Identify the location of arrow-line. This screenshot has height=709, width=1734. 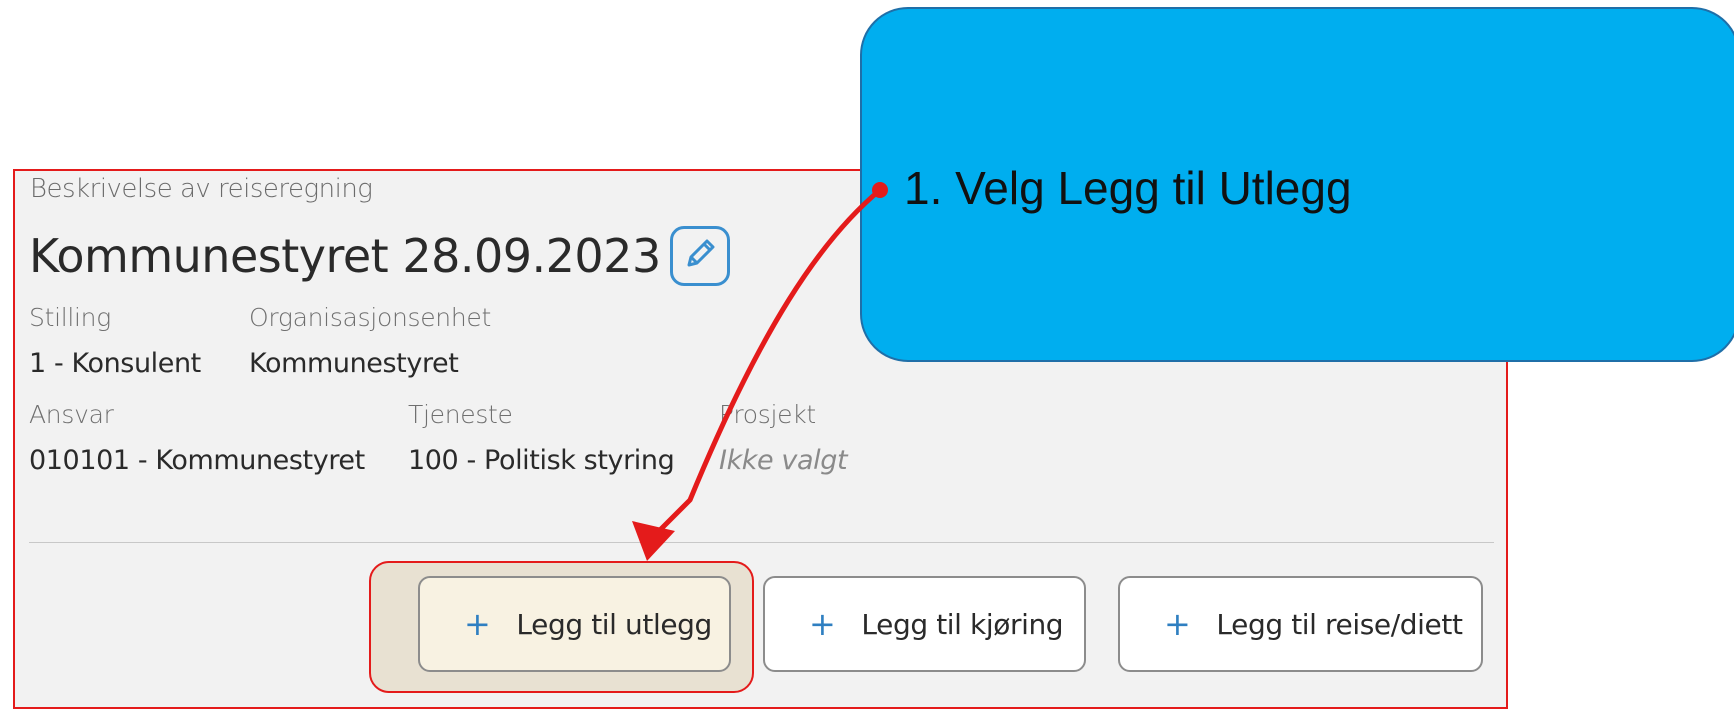
(770, 360).